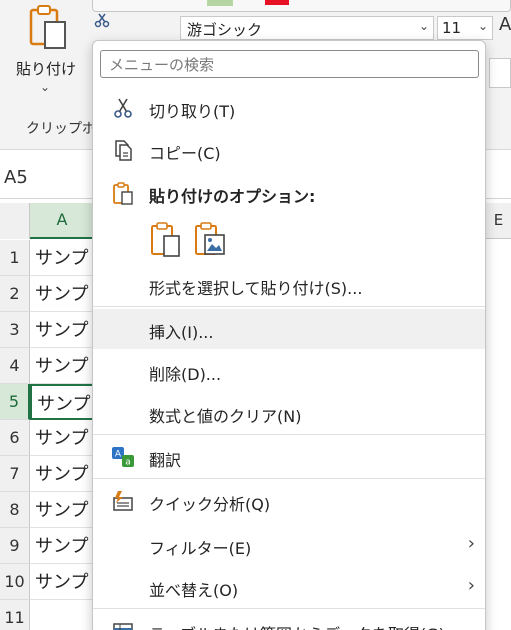  Describe the element at coordinates (166, 239) in the screenshot. I see `paste-option-clipboard-icon` at that location.